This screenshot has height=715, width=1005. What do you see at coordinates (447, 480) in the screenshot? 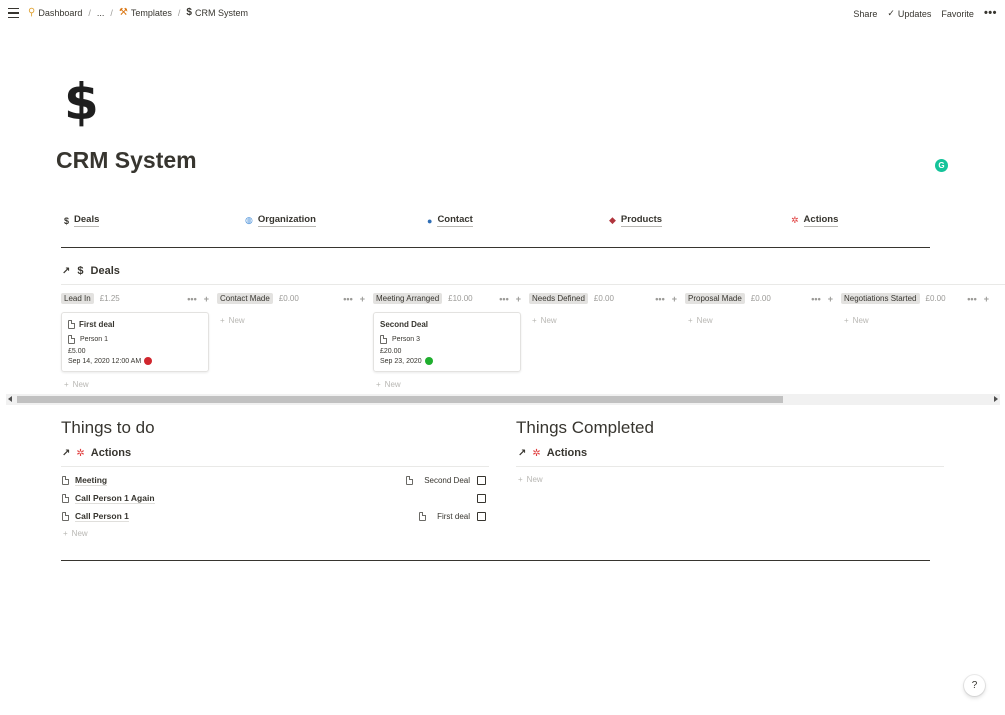
I see `task-relation: Second Deal` at bounding box center [447, 480].